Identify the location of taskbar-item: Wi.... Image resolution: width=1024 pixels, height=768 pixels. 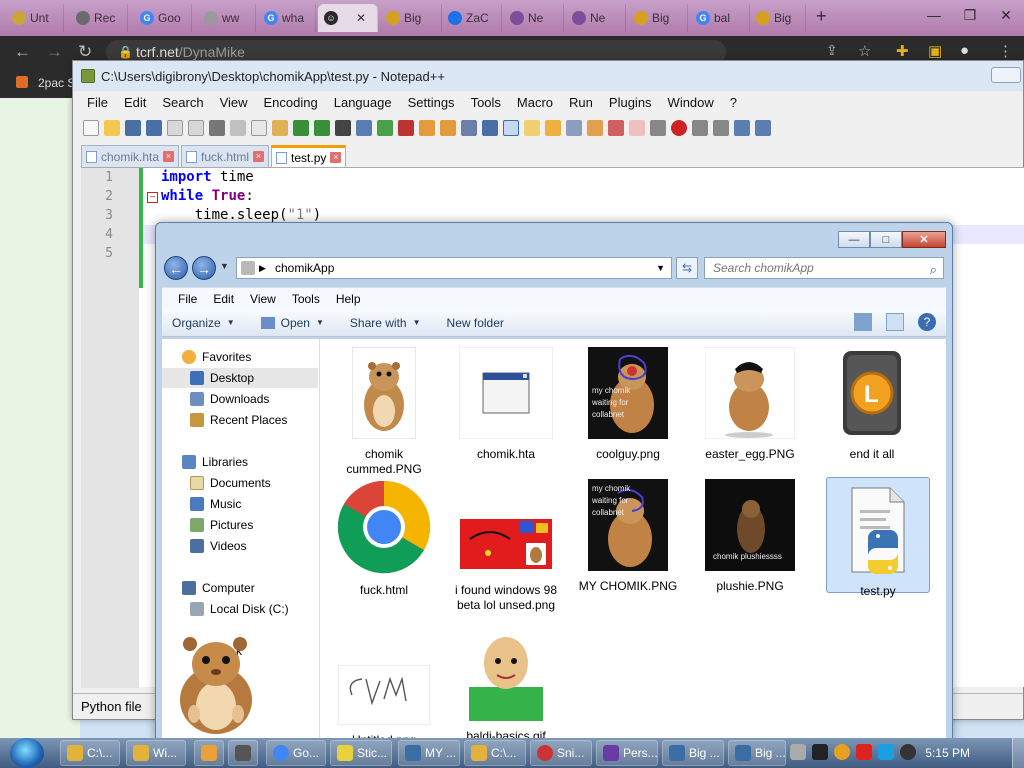
(156, 753).